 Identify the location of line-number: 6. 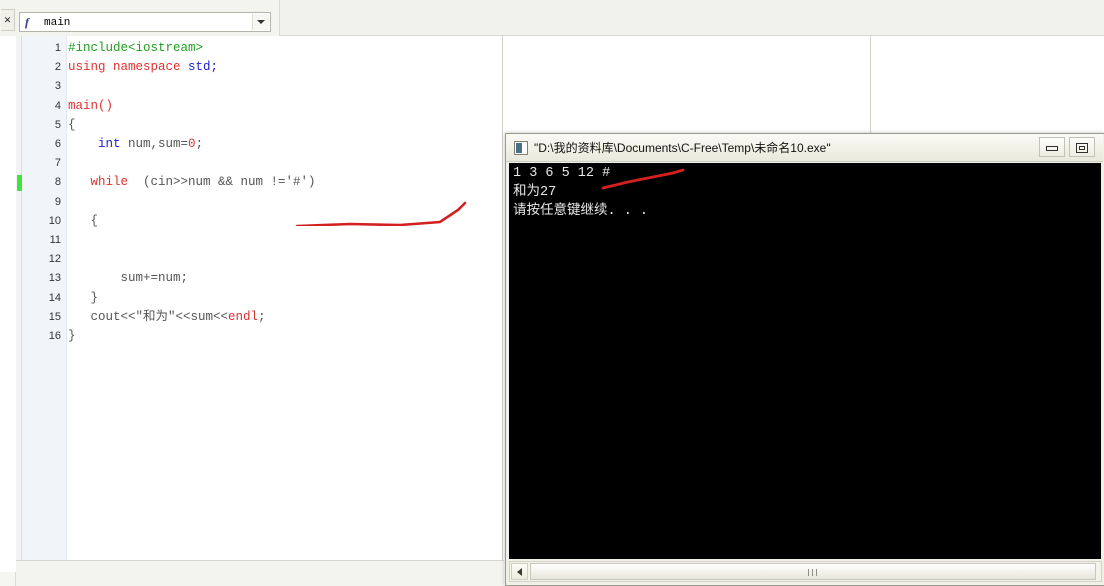
(57, 144).